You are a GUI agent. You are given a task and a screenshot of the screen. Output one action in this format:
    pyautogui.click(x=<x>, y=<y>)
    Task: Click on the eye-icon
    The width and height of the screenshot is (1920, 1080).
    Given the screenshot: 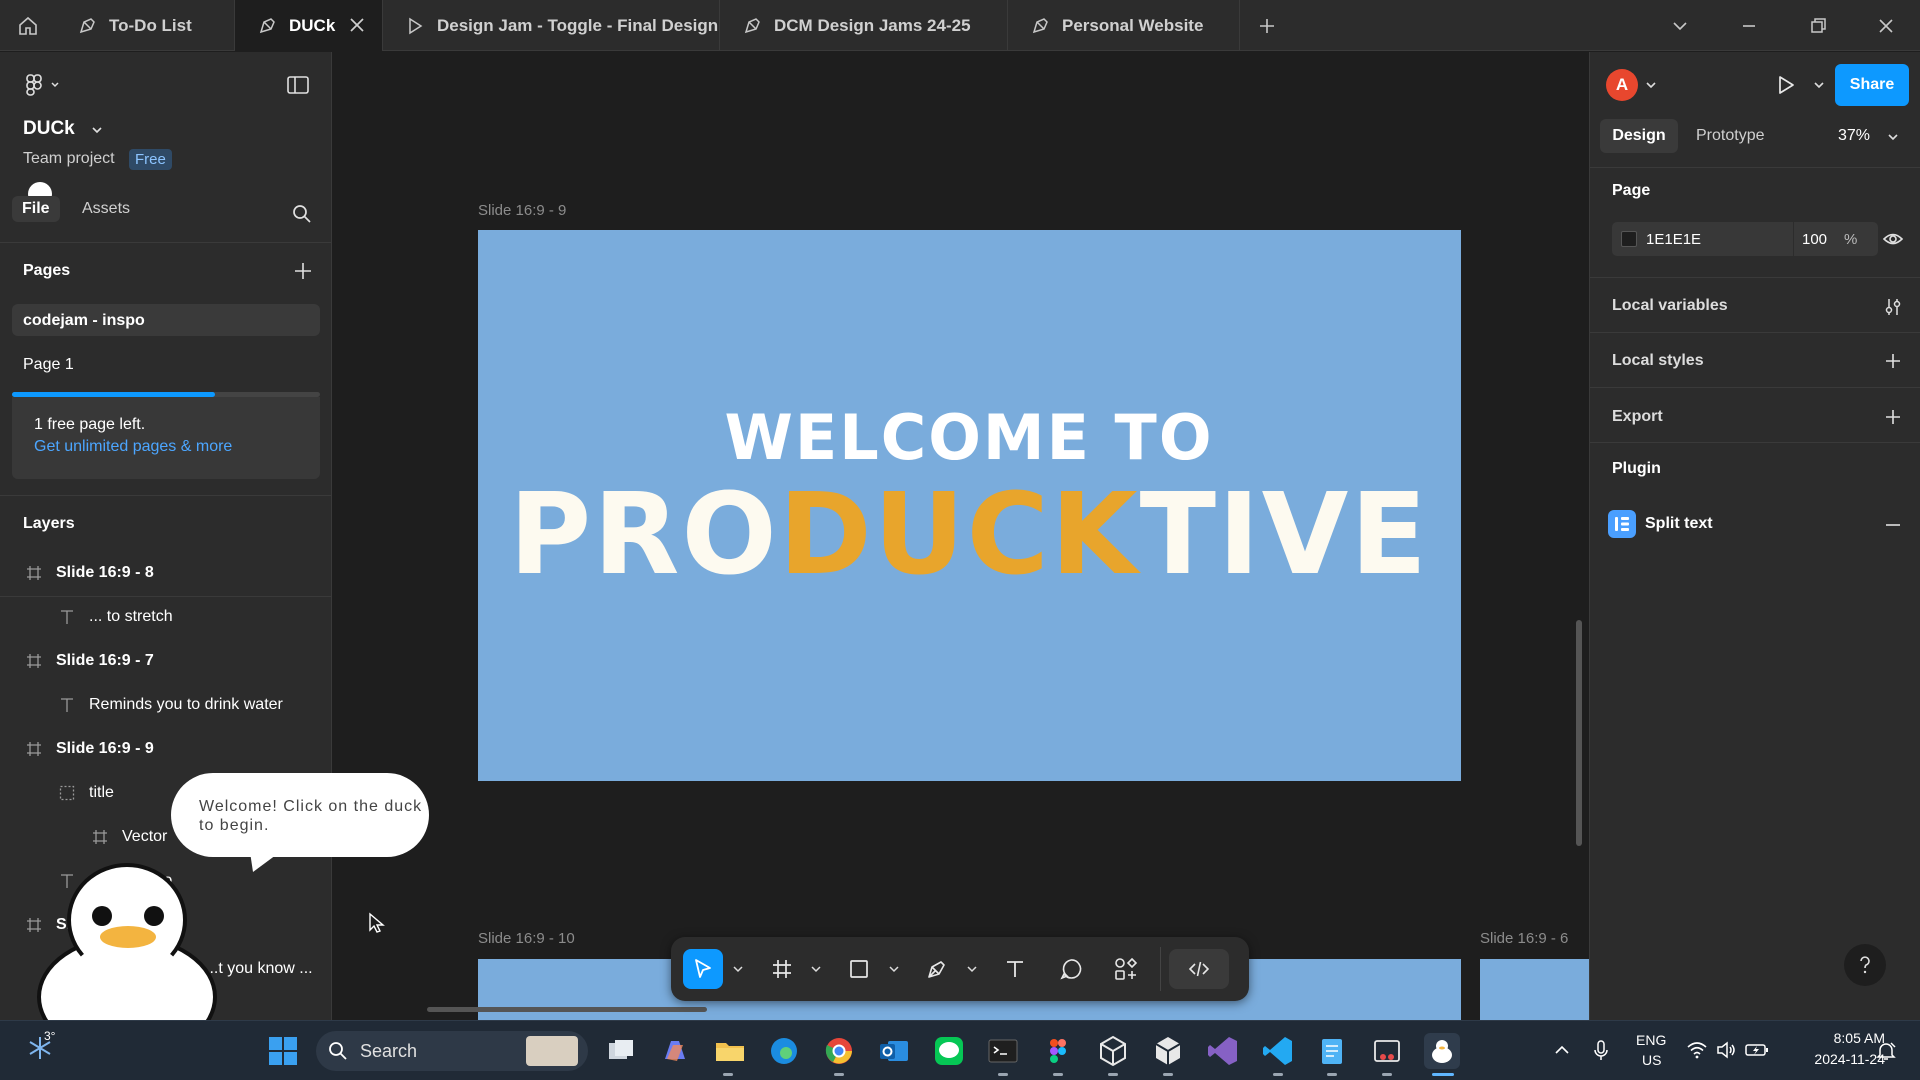 What is the action you would take?
    pyautogui.click(x=1893, y=239)
    